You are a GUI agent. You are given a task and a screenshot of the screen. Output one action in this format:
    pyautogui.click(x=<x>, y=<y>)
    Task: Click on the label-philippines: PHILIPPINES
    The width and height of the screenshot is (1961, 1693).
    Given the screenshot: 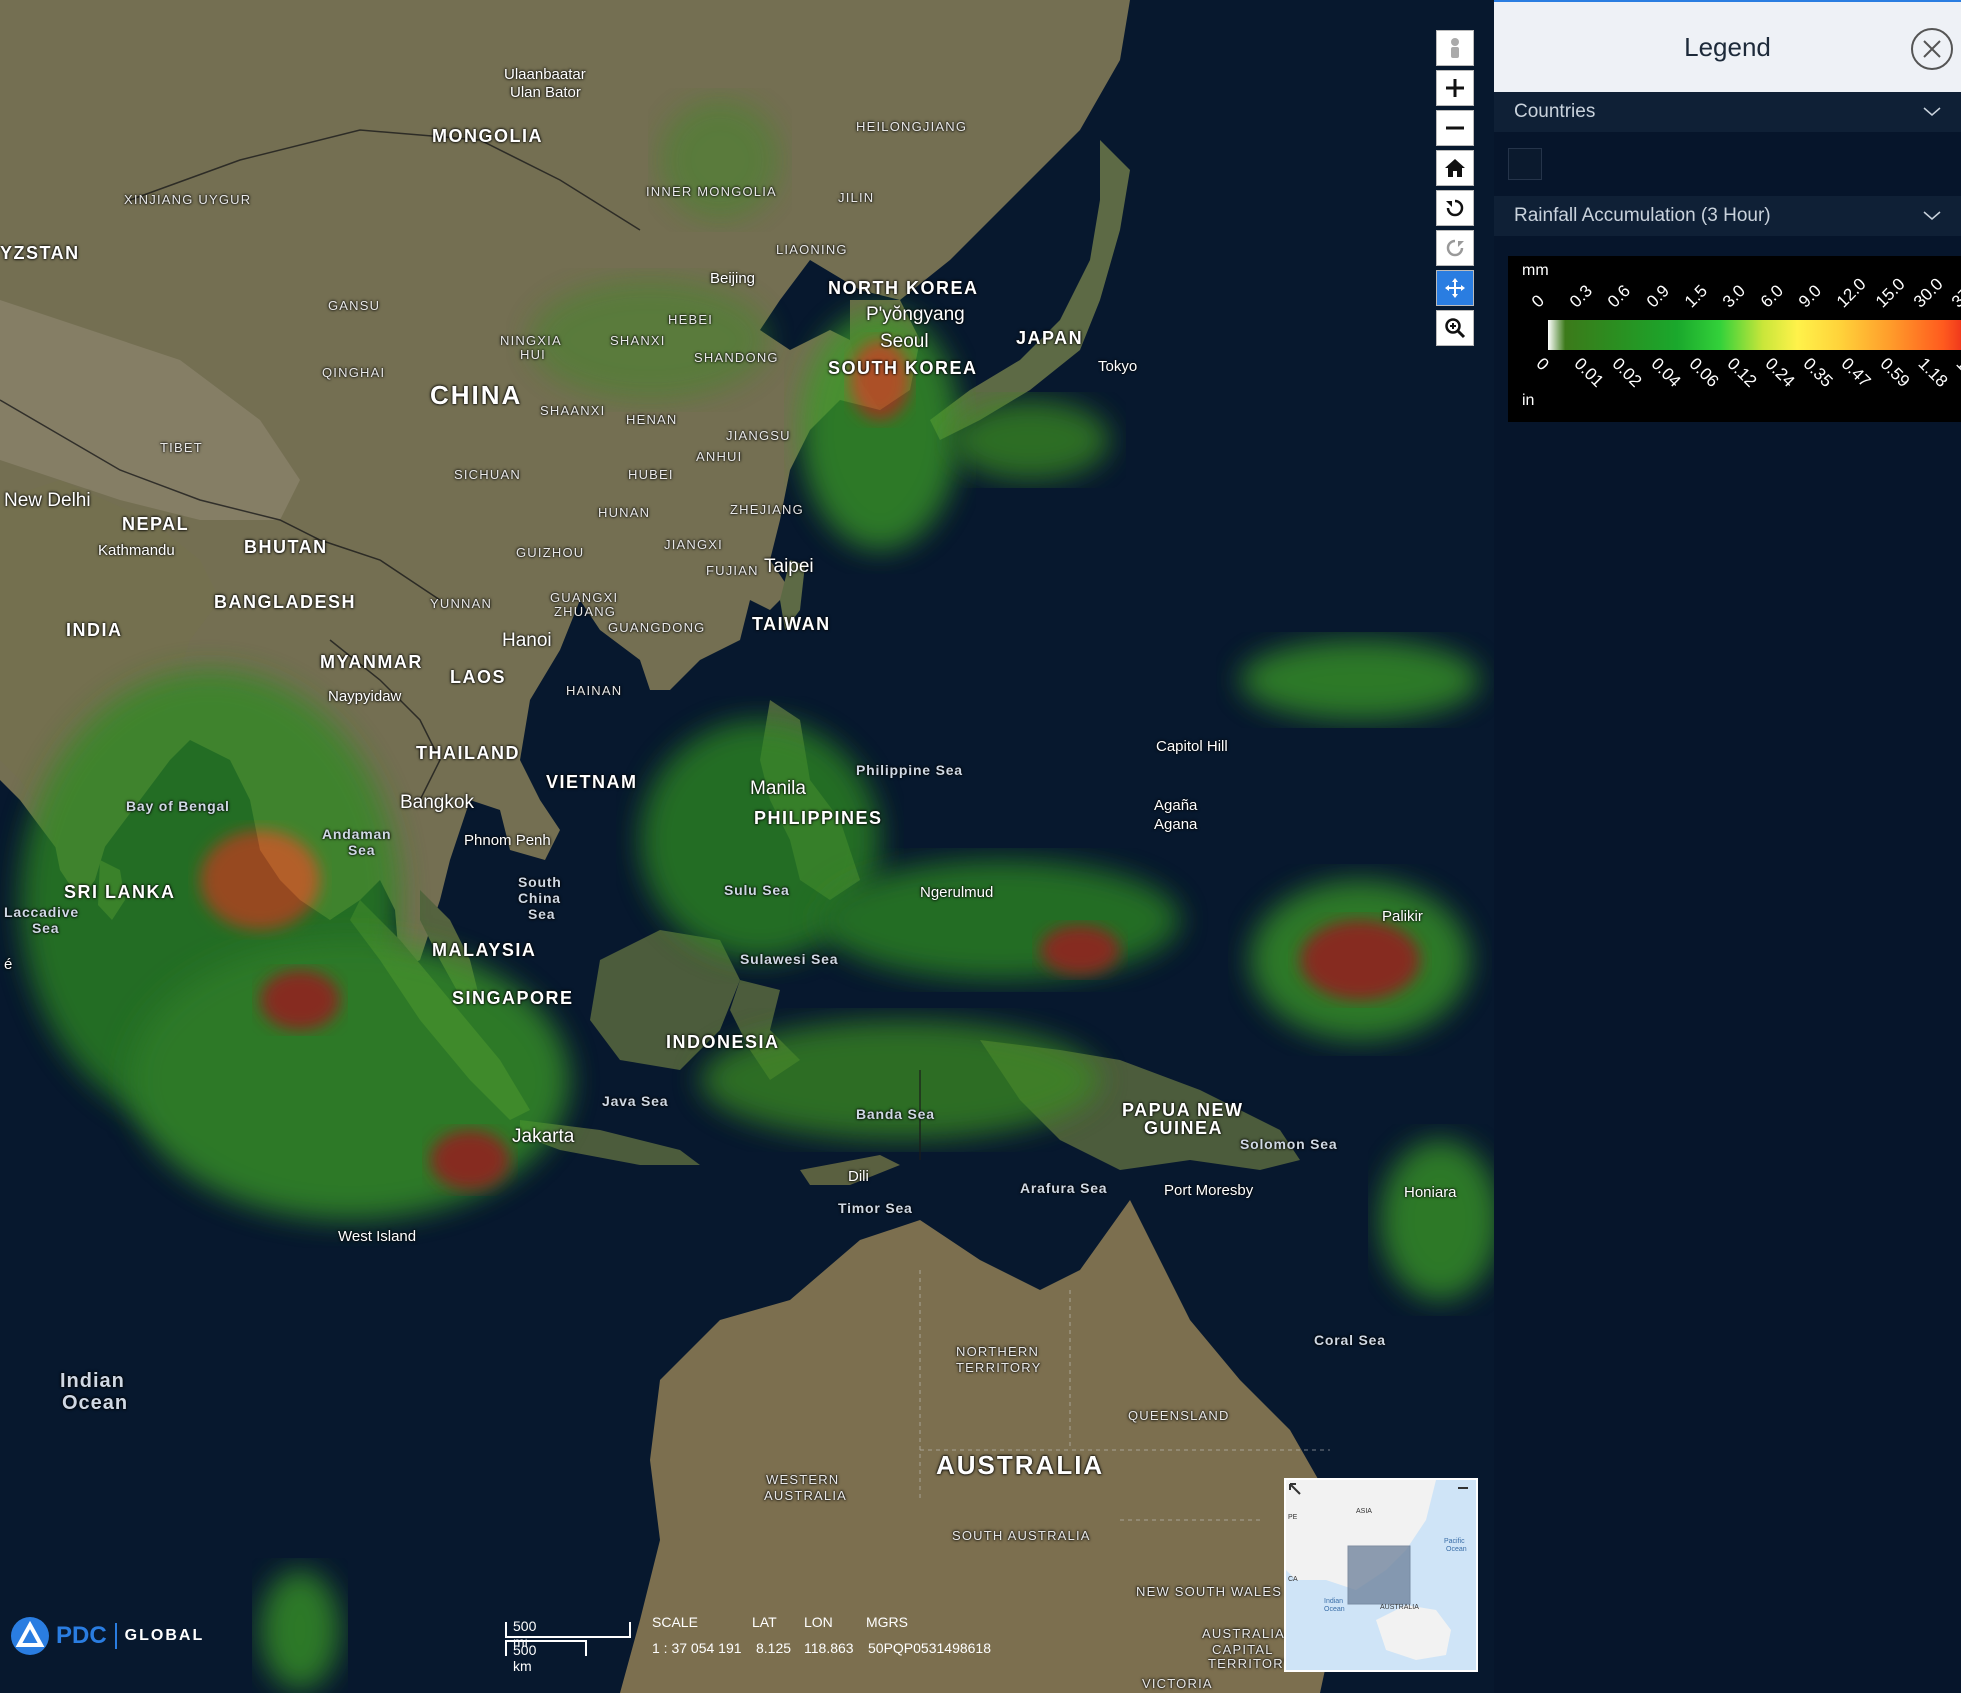 What is the action you would take?
    pyautogui.click(x=818, y=818)
    